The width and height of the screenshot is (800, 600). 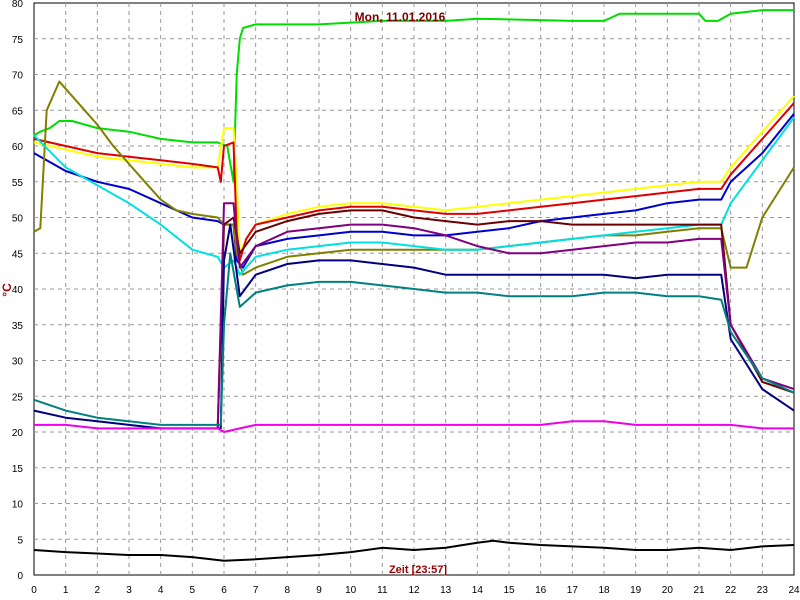 What do you see at coordinates (20, 540) in the screenshot?
I see `y-tick-label: 5` at bounding box center [20, 540].